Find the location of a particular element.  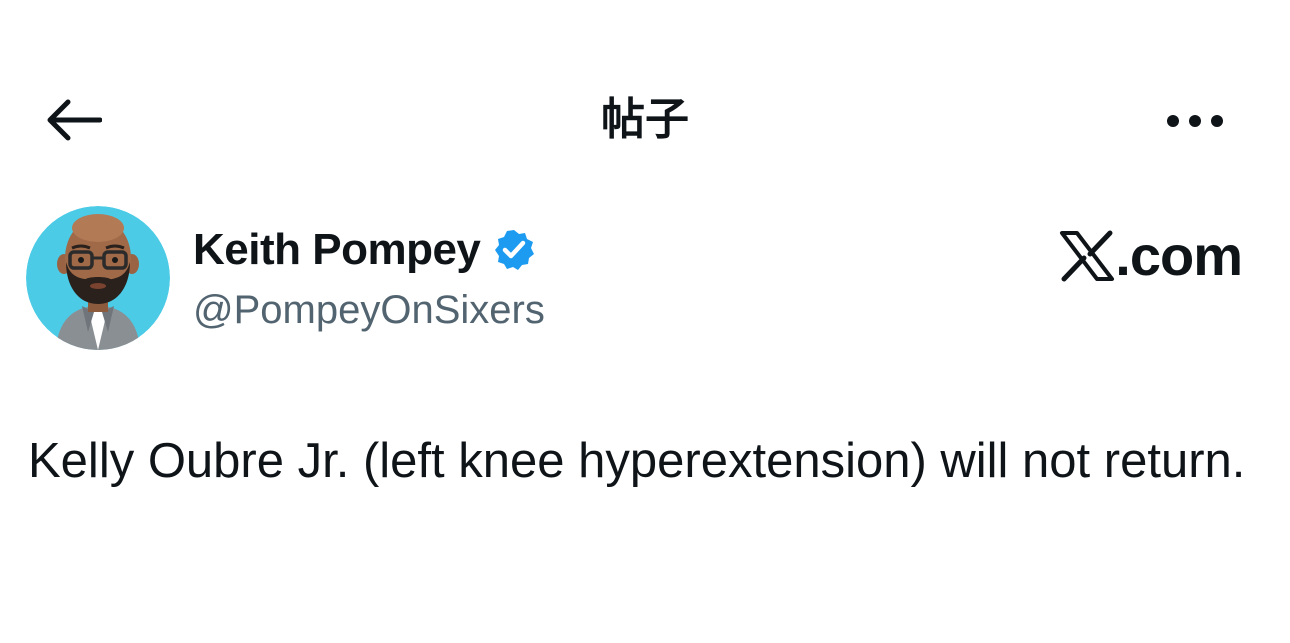

verified-badge-icon is located at coordinates (515, 250).